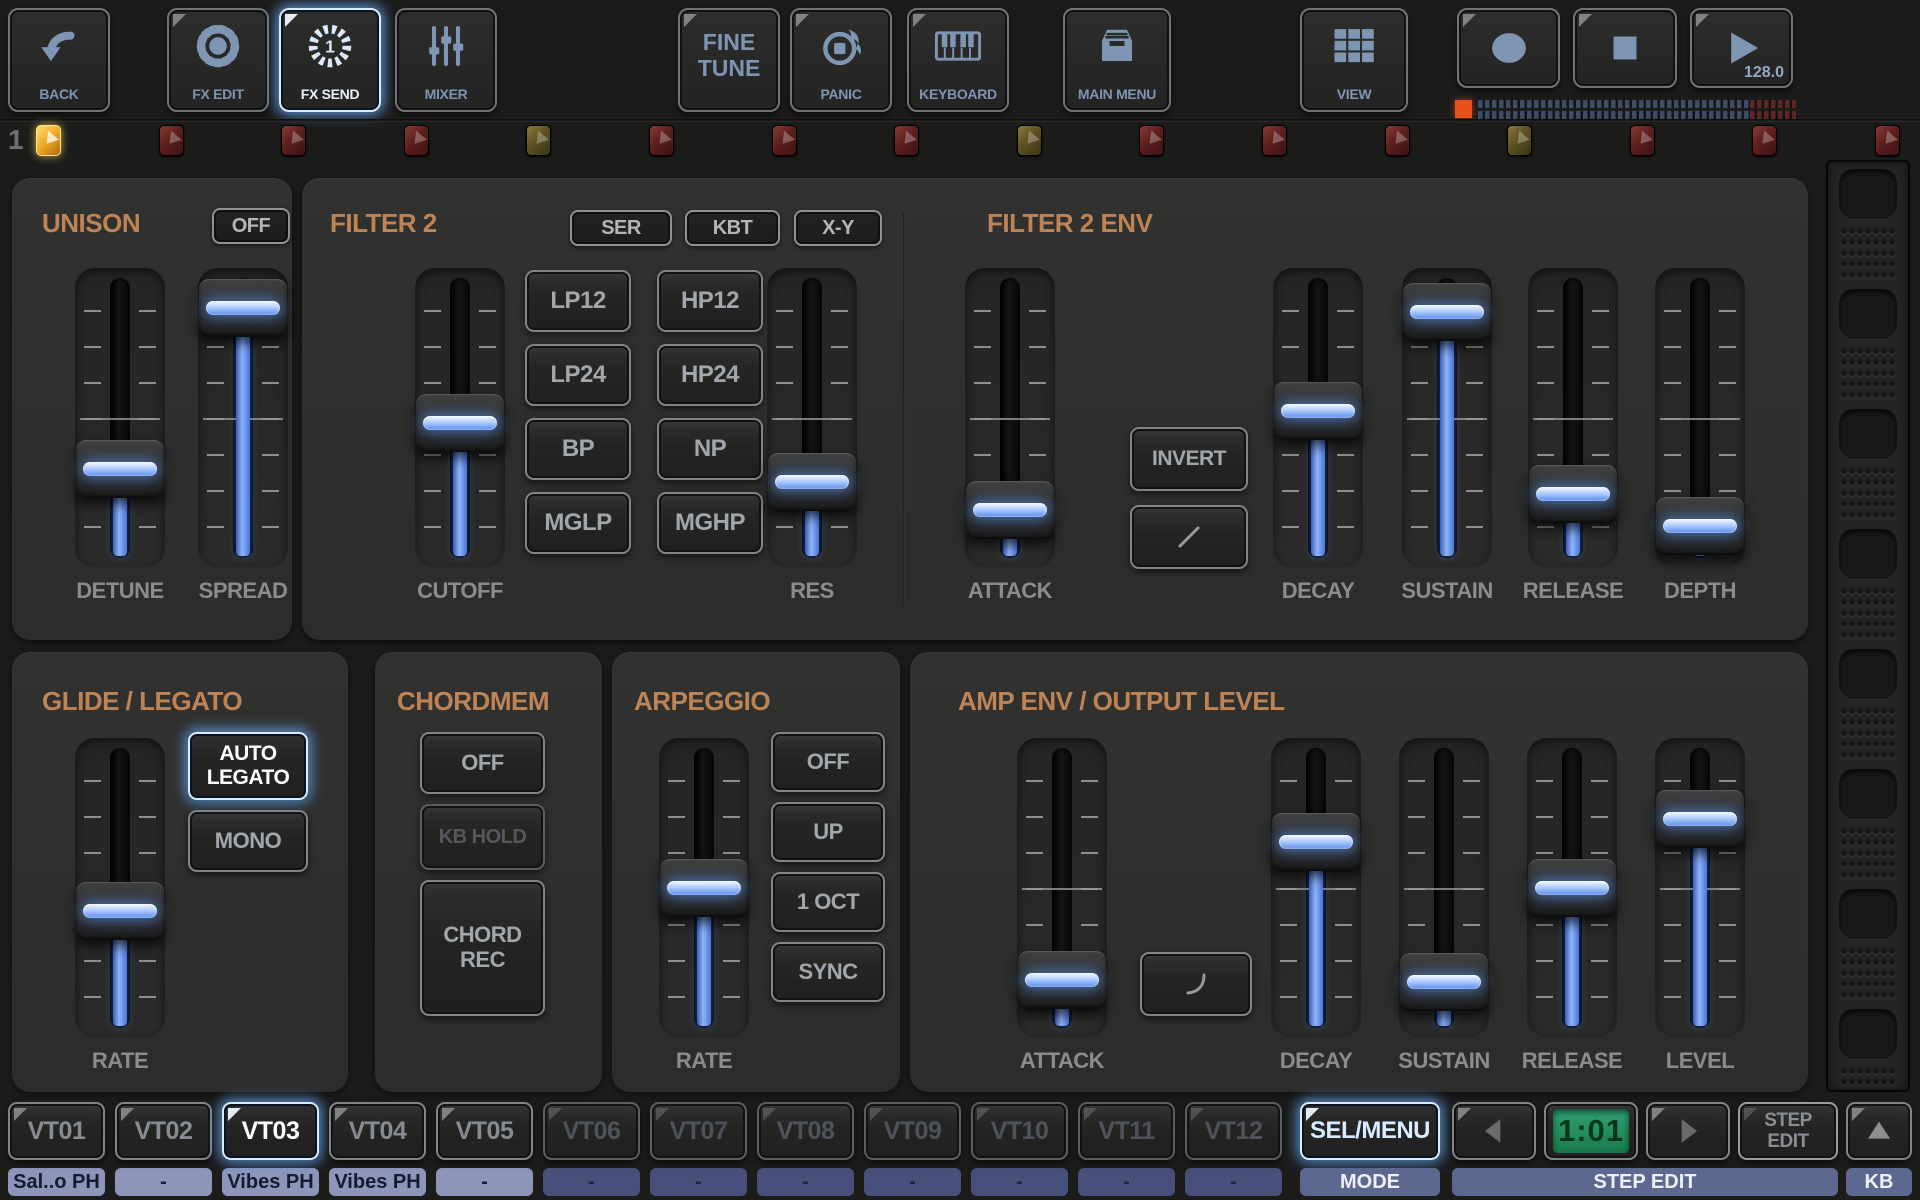  Describe the element at coordinates (958, 60) in the screenshot. I see `keyboard-button: KEYBOARD` at that location.